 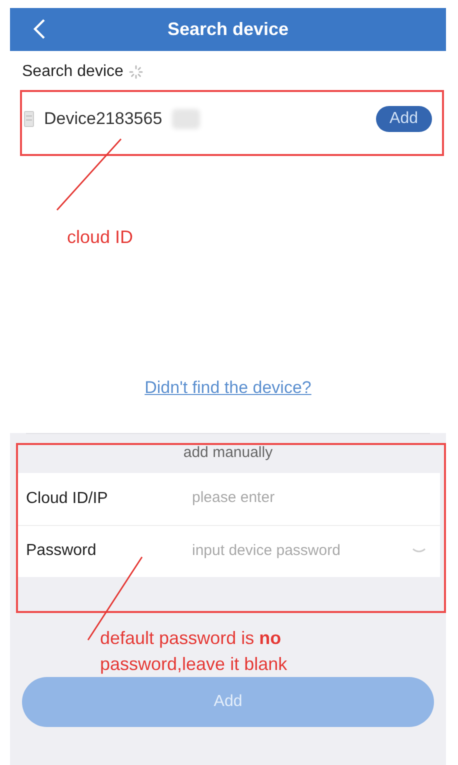 I want to click on spinner-icon, so click(x=136, y=72).